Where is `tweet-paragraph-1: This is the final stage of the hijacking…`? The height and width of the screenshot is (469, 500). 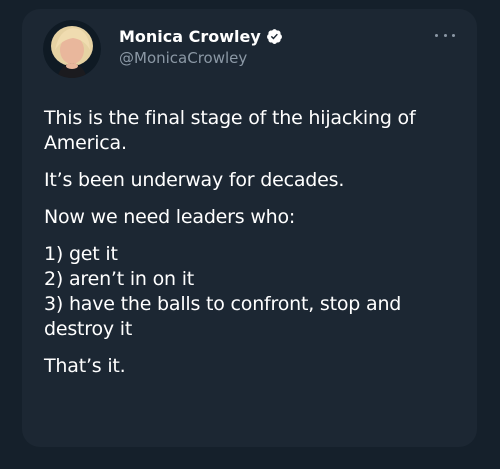 tweet-paragraph-1: This is the final stage of the hijacking… is located at coordinates (230, 130).